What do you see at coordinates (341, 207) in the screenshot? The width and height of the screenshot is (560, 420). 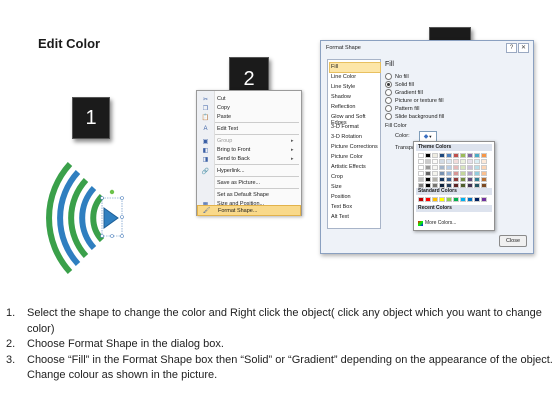 I see `category-text-box: Text Box` at bounding box center [341, 207].